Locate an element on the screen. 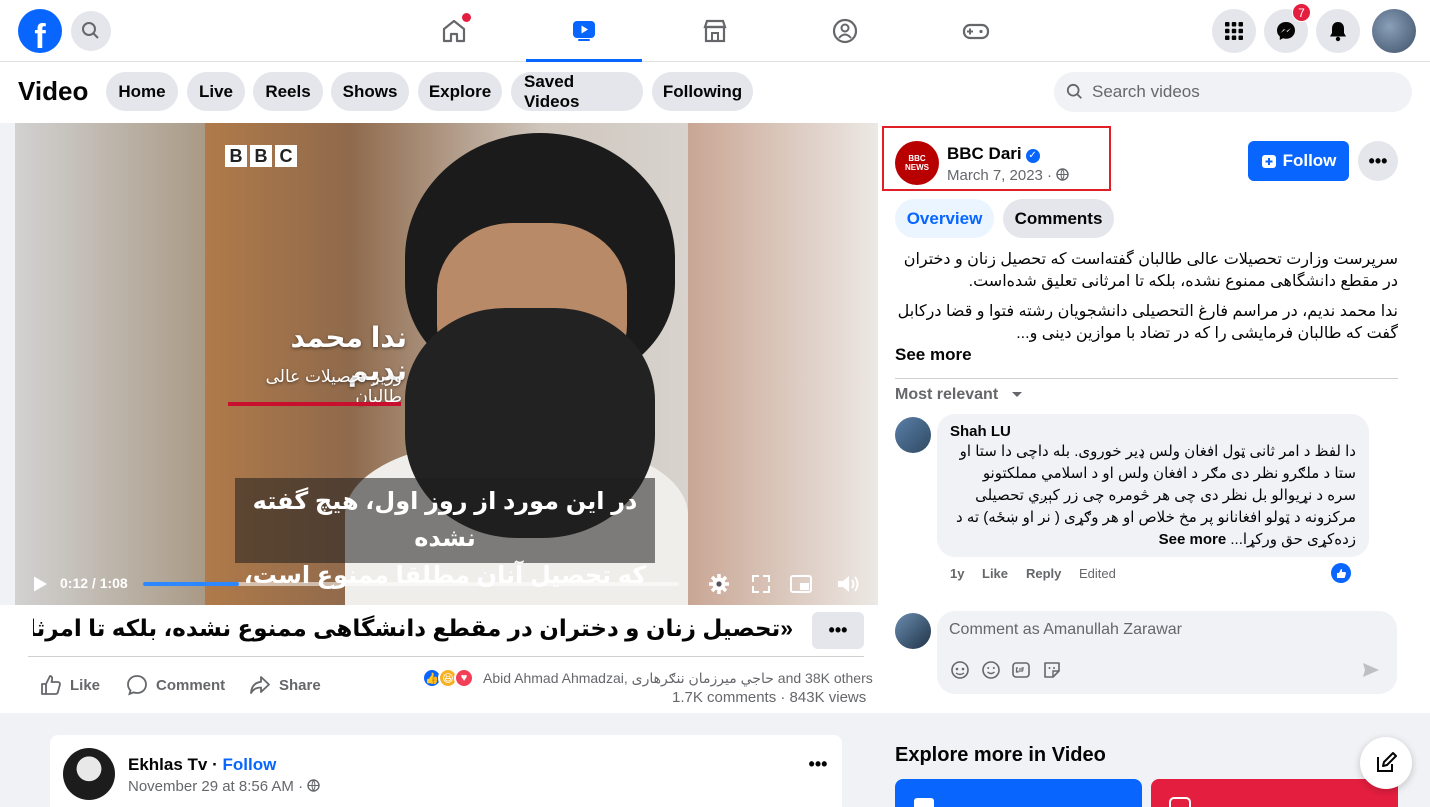  send-icon is located at coordinates (1371, 670).